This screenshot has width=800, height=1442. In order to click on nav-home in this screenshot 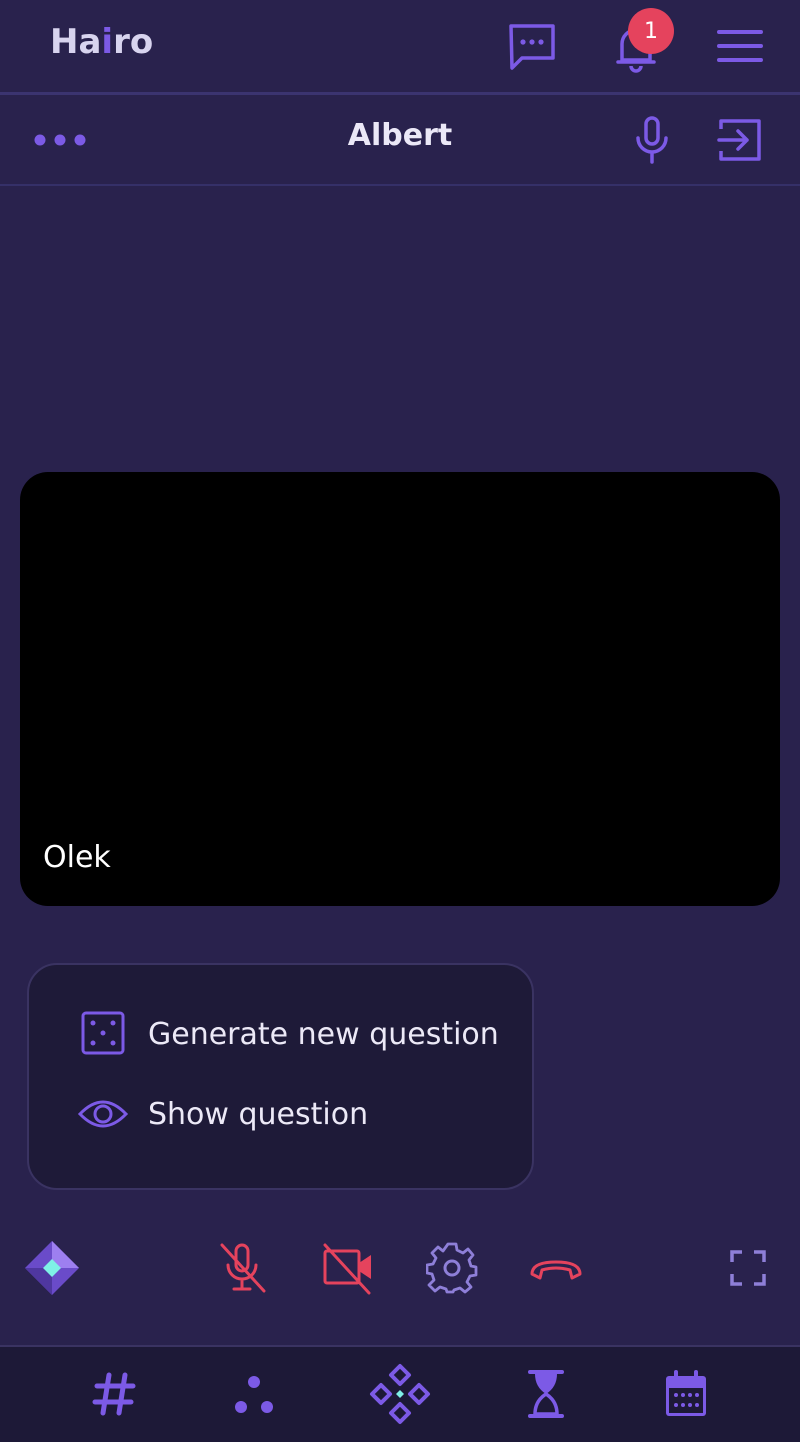, I will do `click(400, 1394)`.